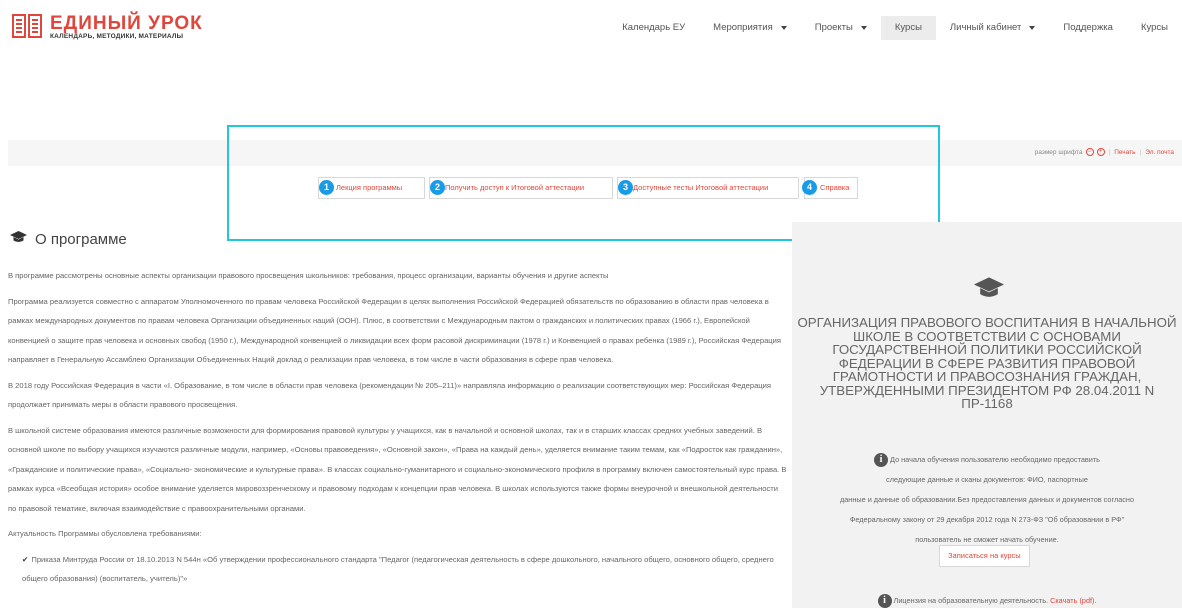 The height and width of the screenshot is (608, 1182). Describe the element at coordinates (701, 187) in the screenshot. I see `tab-available-tests-label: Доступные тесты Итоговой аттестации` at that location.